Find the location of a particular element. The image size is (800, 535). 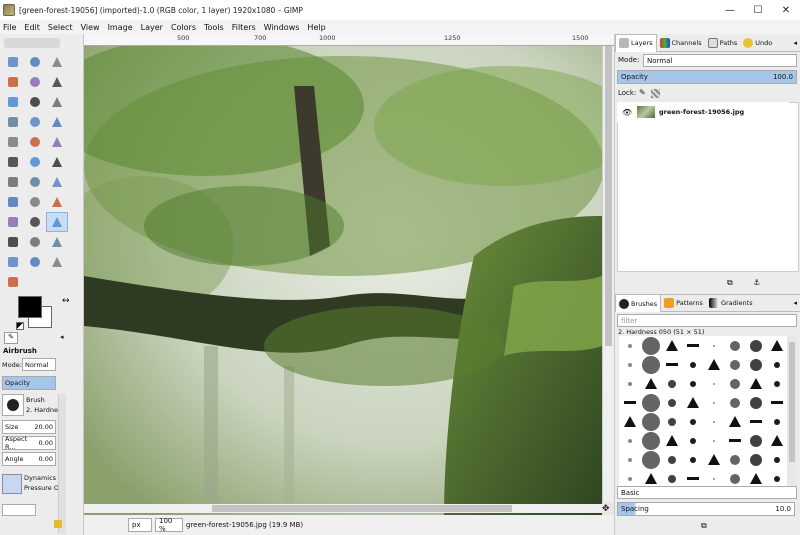

flip-tool is located at coordinates (13, 182).